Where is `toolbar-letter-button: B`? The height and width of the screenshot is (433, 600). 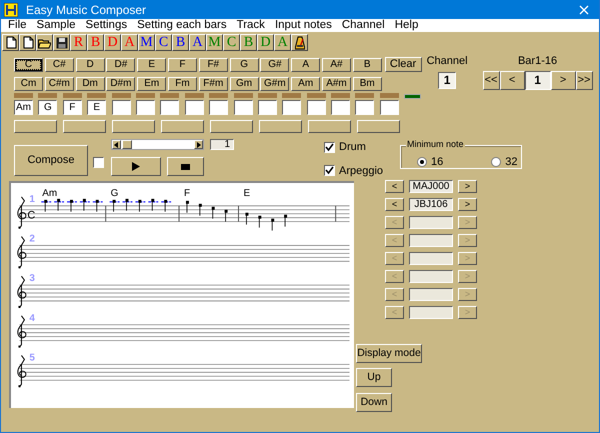
toolbar-letter-button: B is located at coordinates (180, 42).